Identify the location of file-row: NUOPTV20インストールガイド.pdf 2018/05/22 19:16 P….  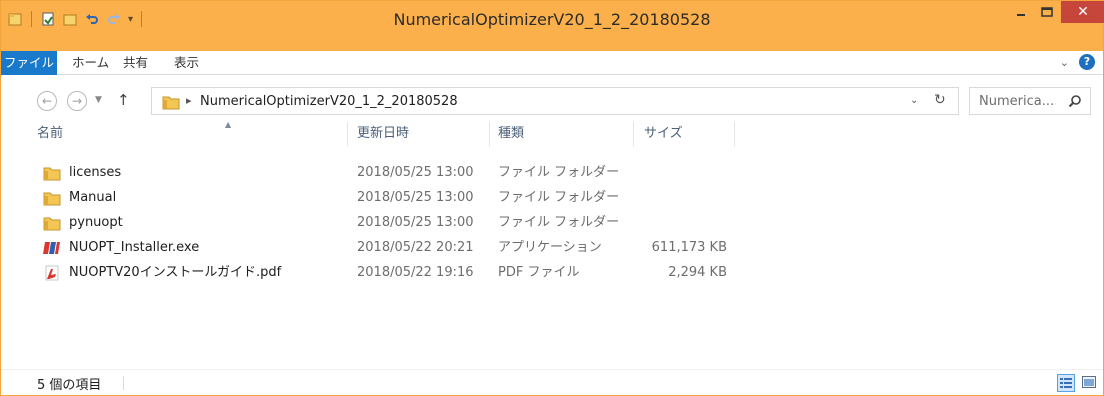
(397, 273).